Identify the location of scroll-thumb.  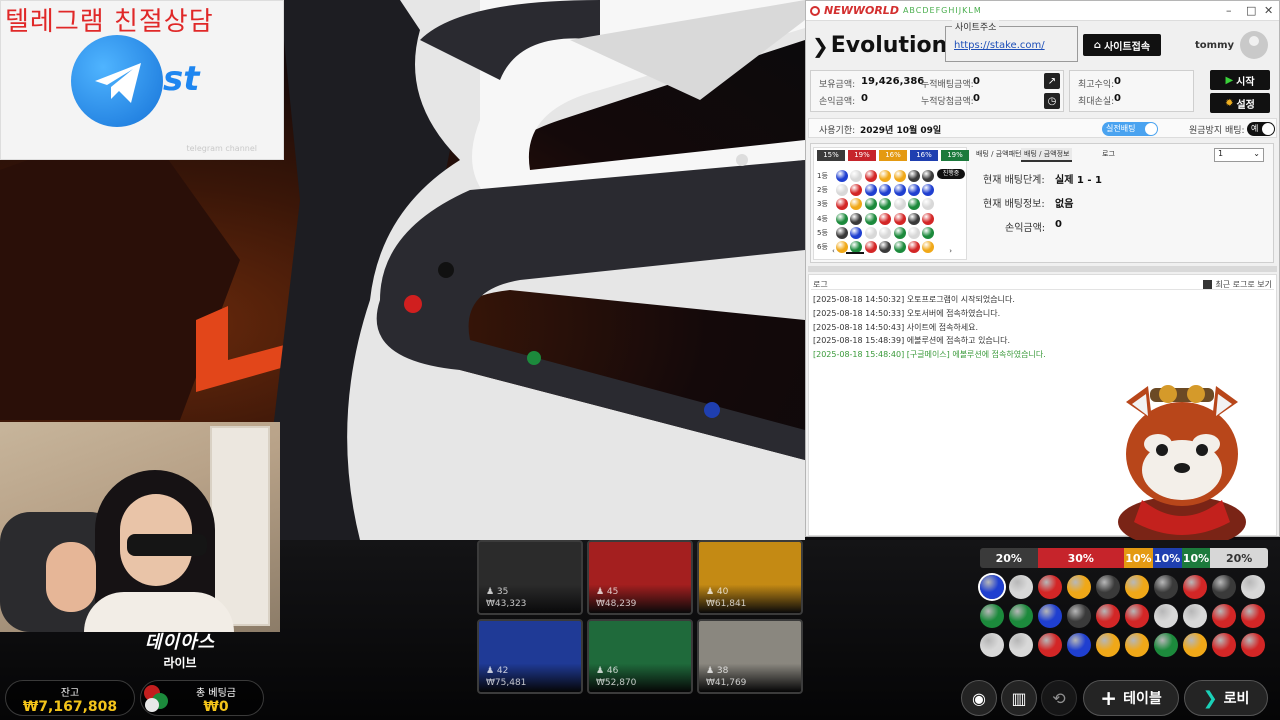
(855, 253).